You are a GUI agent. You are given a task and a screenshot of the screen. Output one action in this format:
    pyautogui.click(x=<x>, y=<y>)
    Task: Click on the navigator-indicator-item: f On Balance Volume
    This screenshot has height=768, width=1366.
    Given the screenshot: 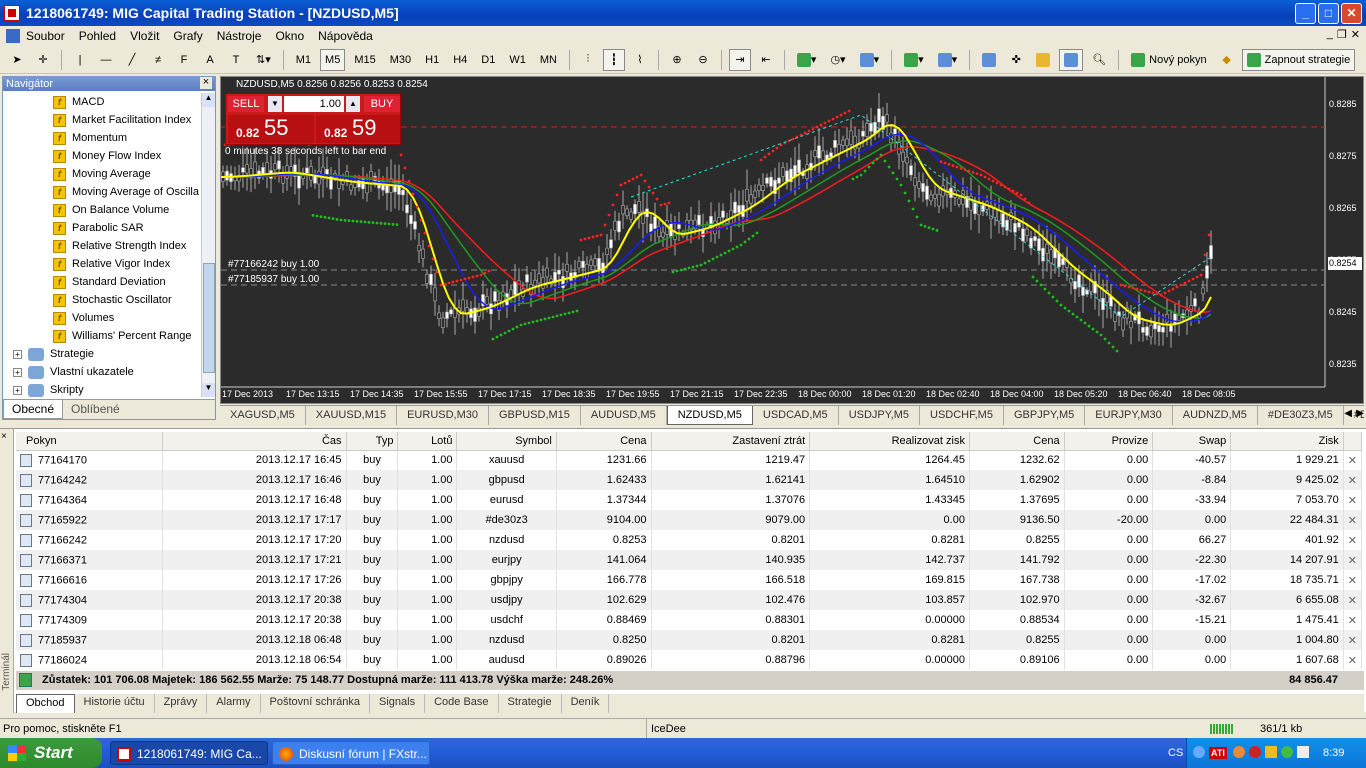 What is the action you would take?
    pyautogui.click(x=102, y=210)
    